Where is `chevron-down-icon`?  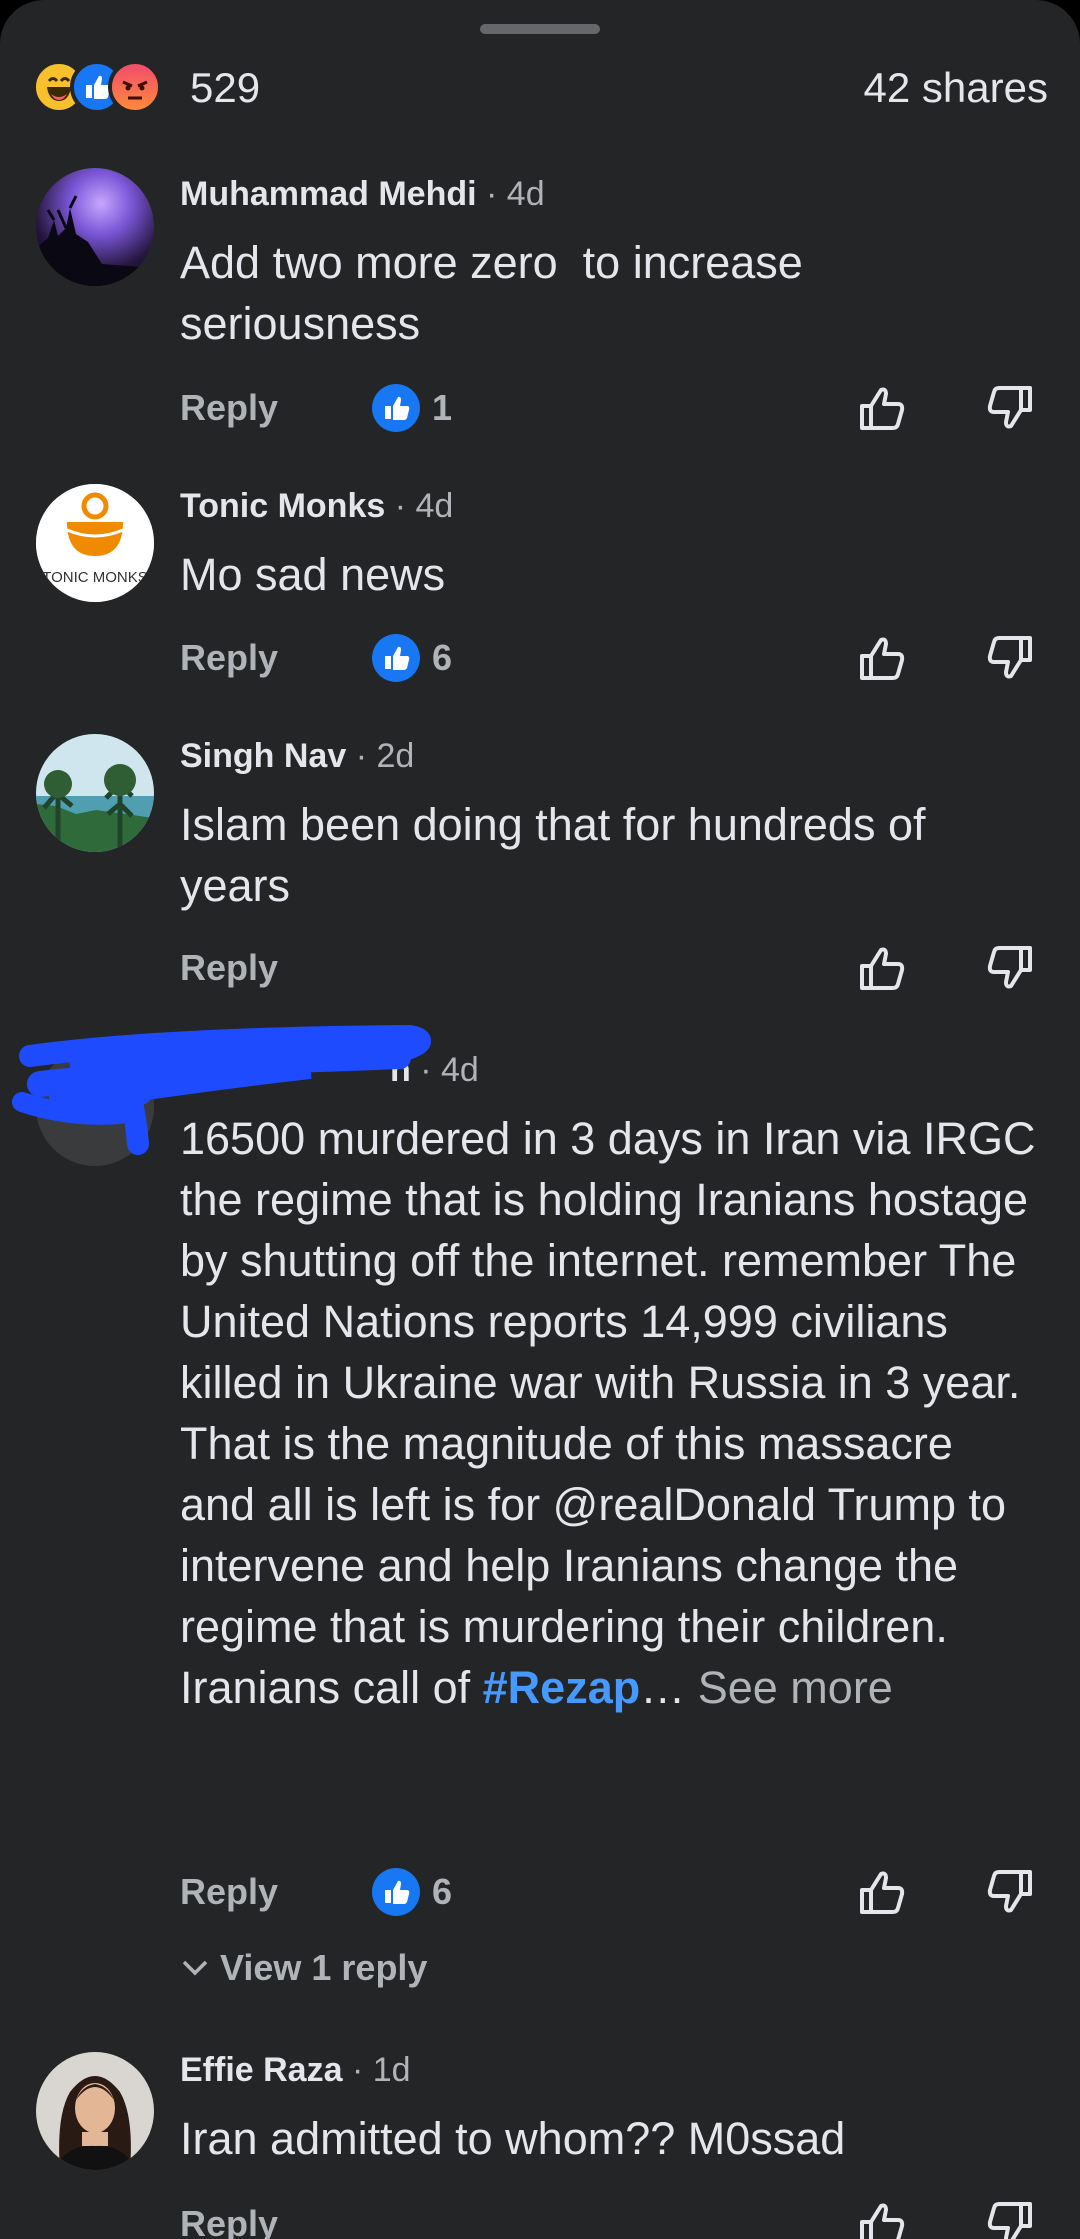 chevron-down-icon is located at coordinates (195, 1970).